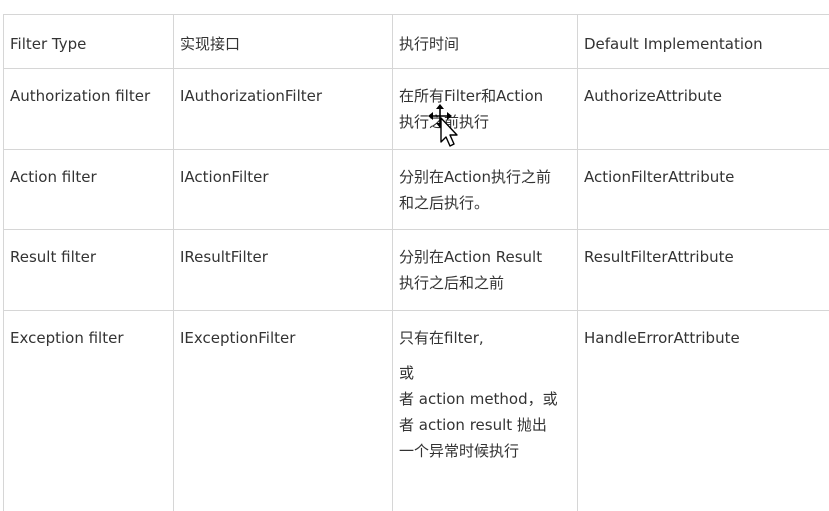  Describe the element at coordinates (485, 270) in the screenshot. I see `cell-execution-time: 分别在Action Result 执行之后和之前` at that location.